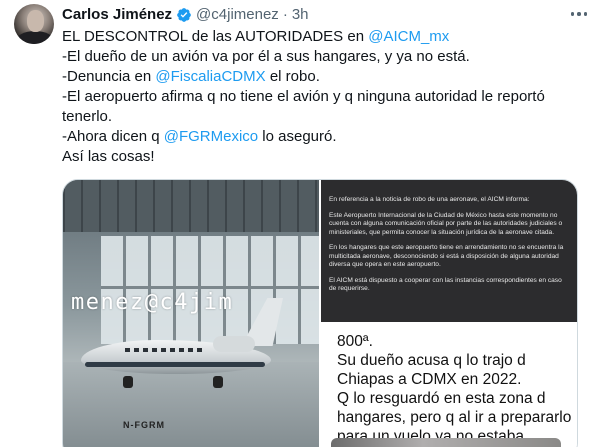  Describe the element at coordinates (113, 136) in the screenshot. I see `tweet-text-segment: -Ahora dicen q` at that location.